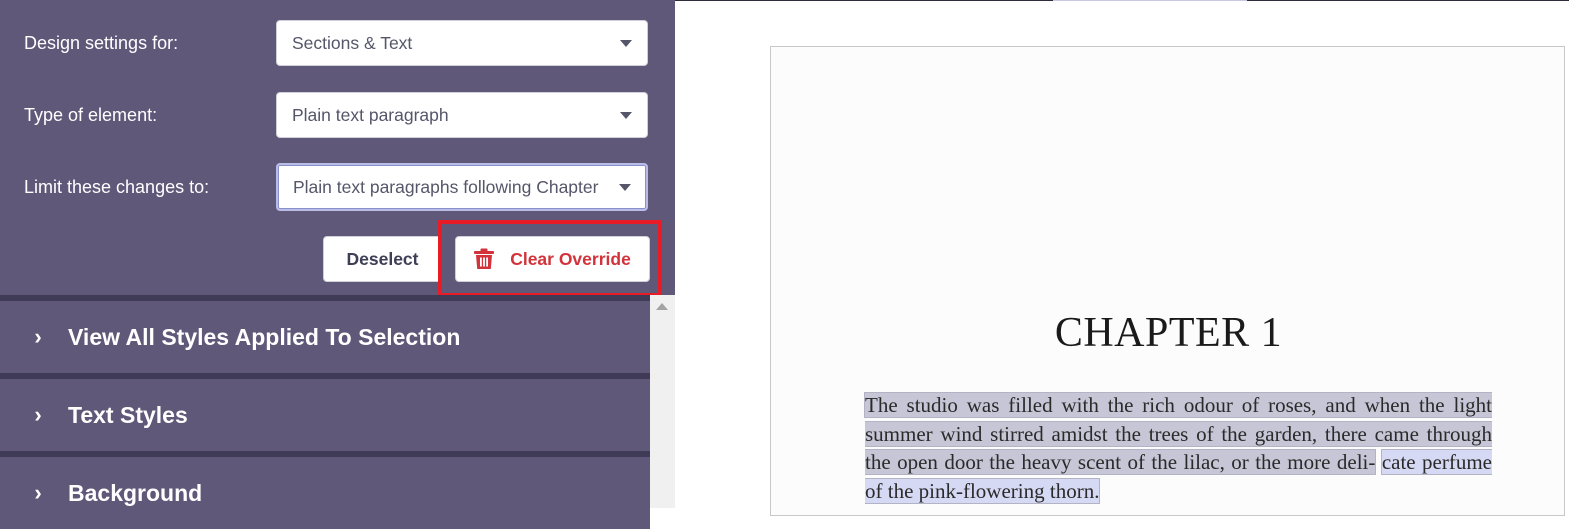 The width and height of the screenshot is (1569, 529). I want to click on limit-changes-label: Limit these changes to:, so click(117, 187).